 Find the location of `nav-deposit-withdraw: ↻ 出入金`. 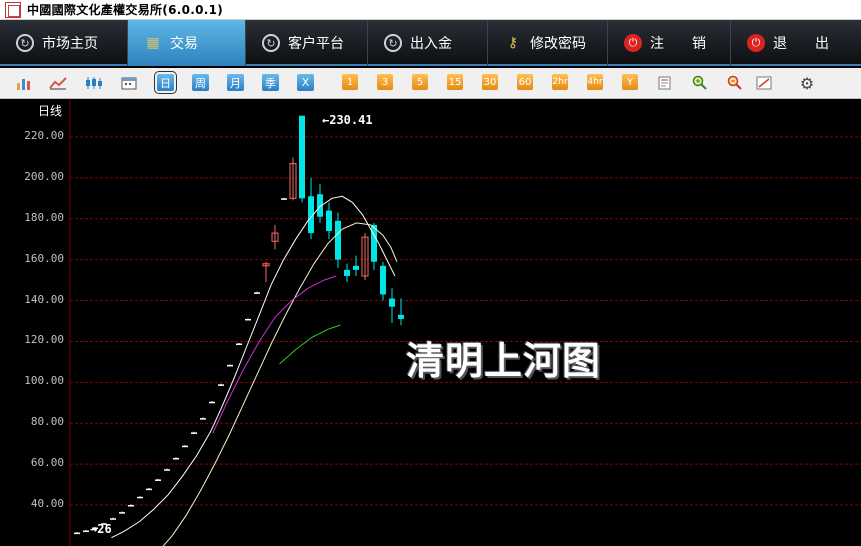

nav-deposit-withdraw: ↻ 出入金 is located at coordinates (428, 43).